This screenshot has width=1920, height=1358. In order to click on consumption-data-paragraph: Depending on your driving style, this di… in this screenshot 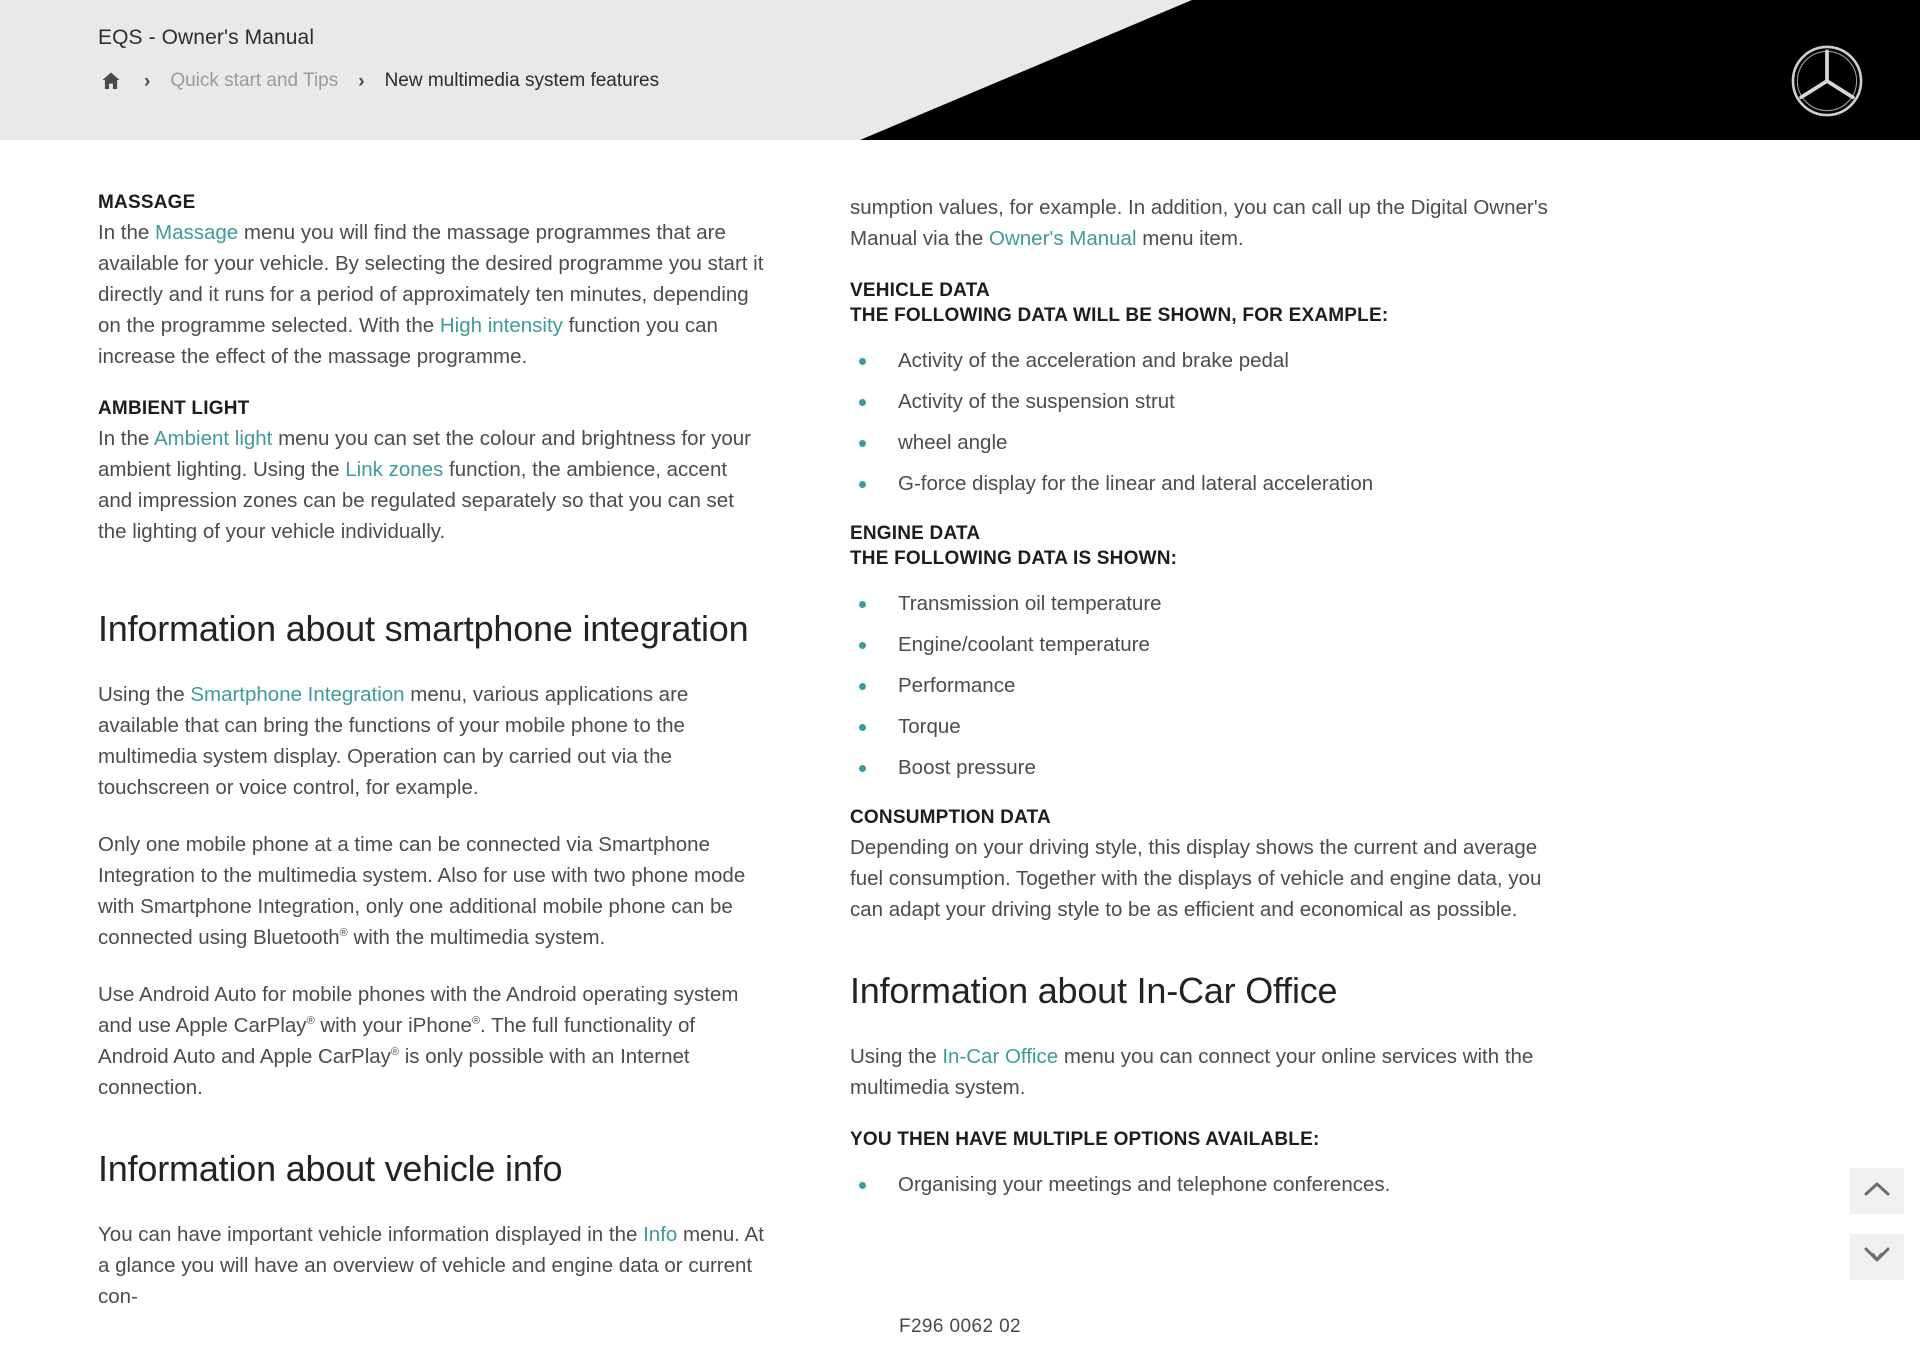, I will do `click(1196, 878)`.